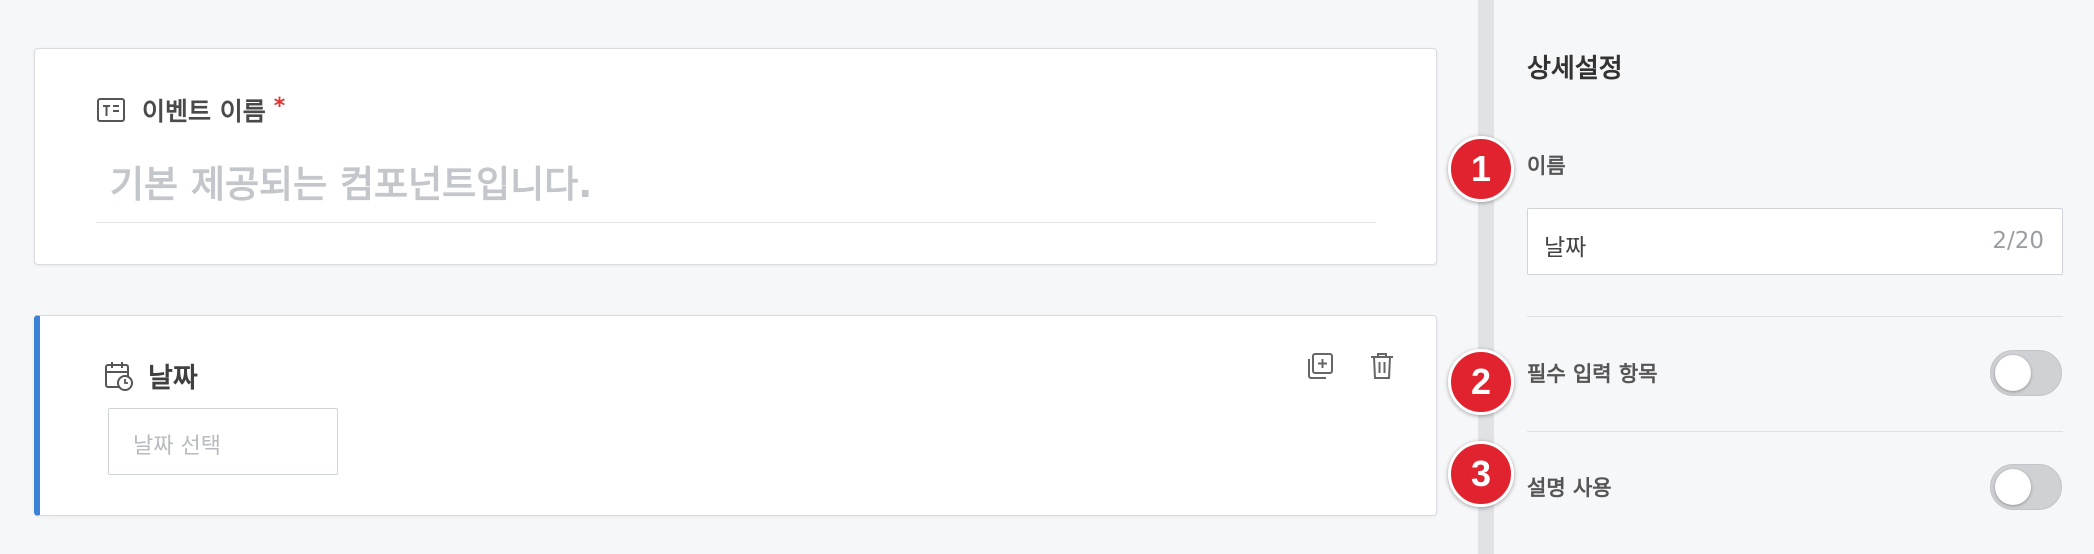 This screenshot has width=2094, height=554. Describe the element at coordinates (223, 441) in the screenshot. I see `date-picker-input: 날짜 선택` at that location.